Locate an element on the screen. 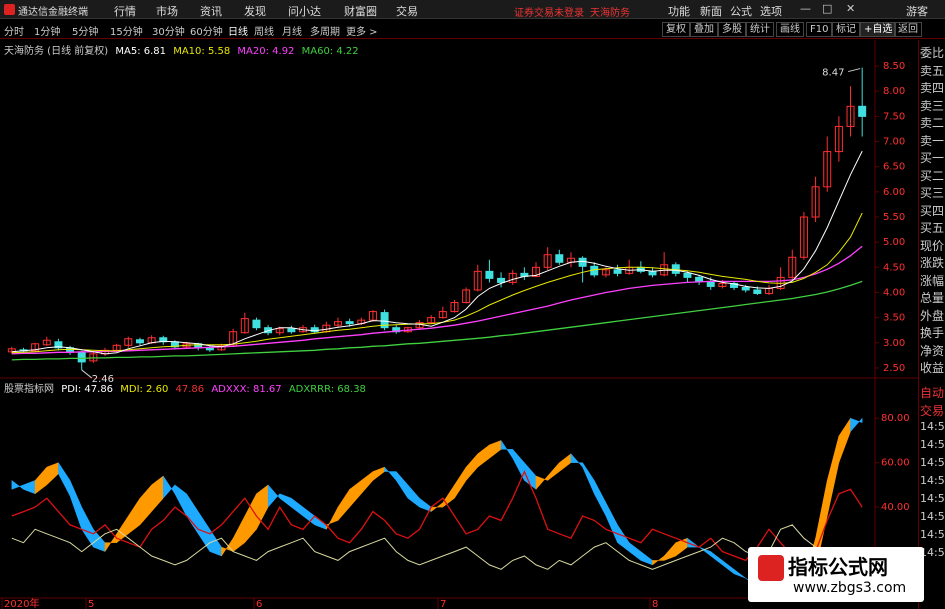  side-label: 卖一 is located at coordinates (932, 140).